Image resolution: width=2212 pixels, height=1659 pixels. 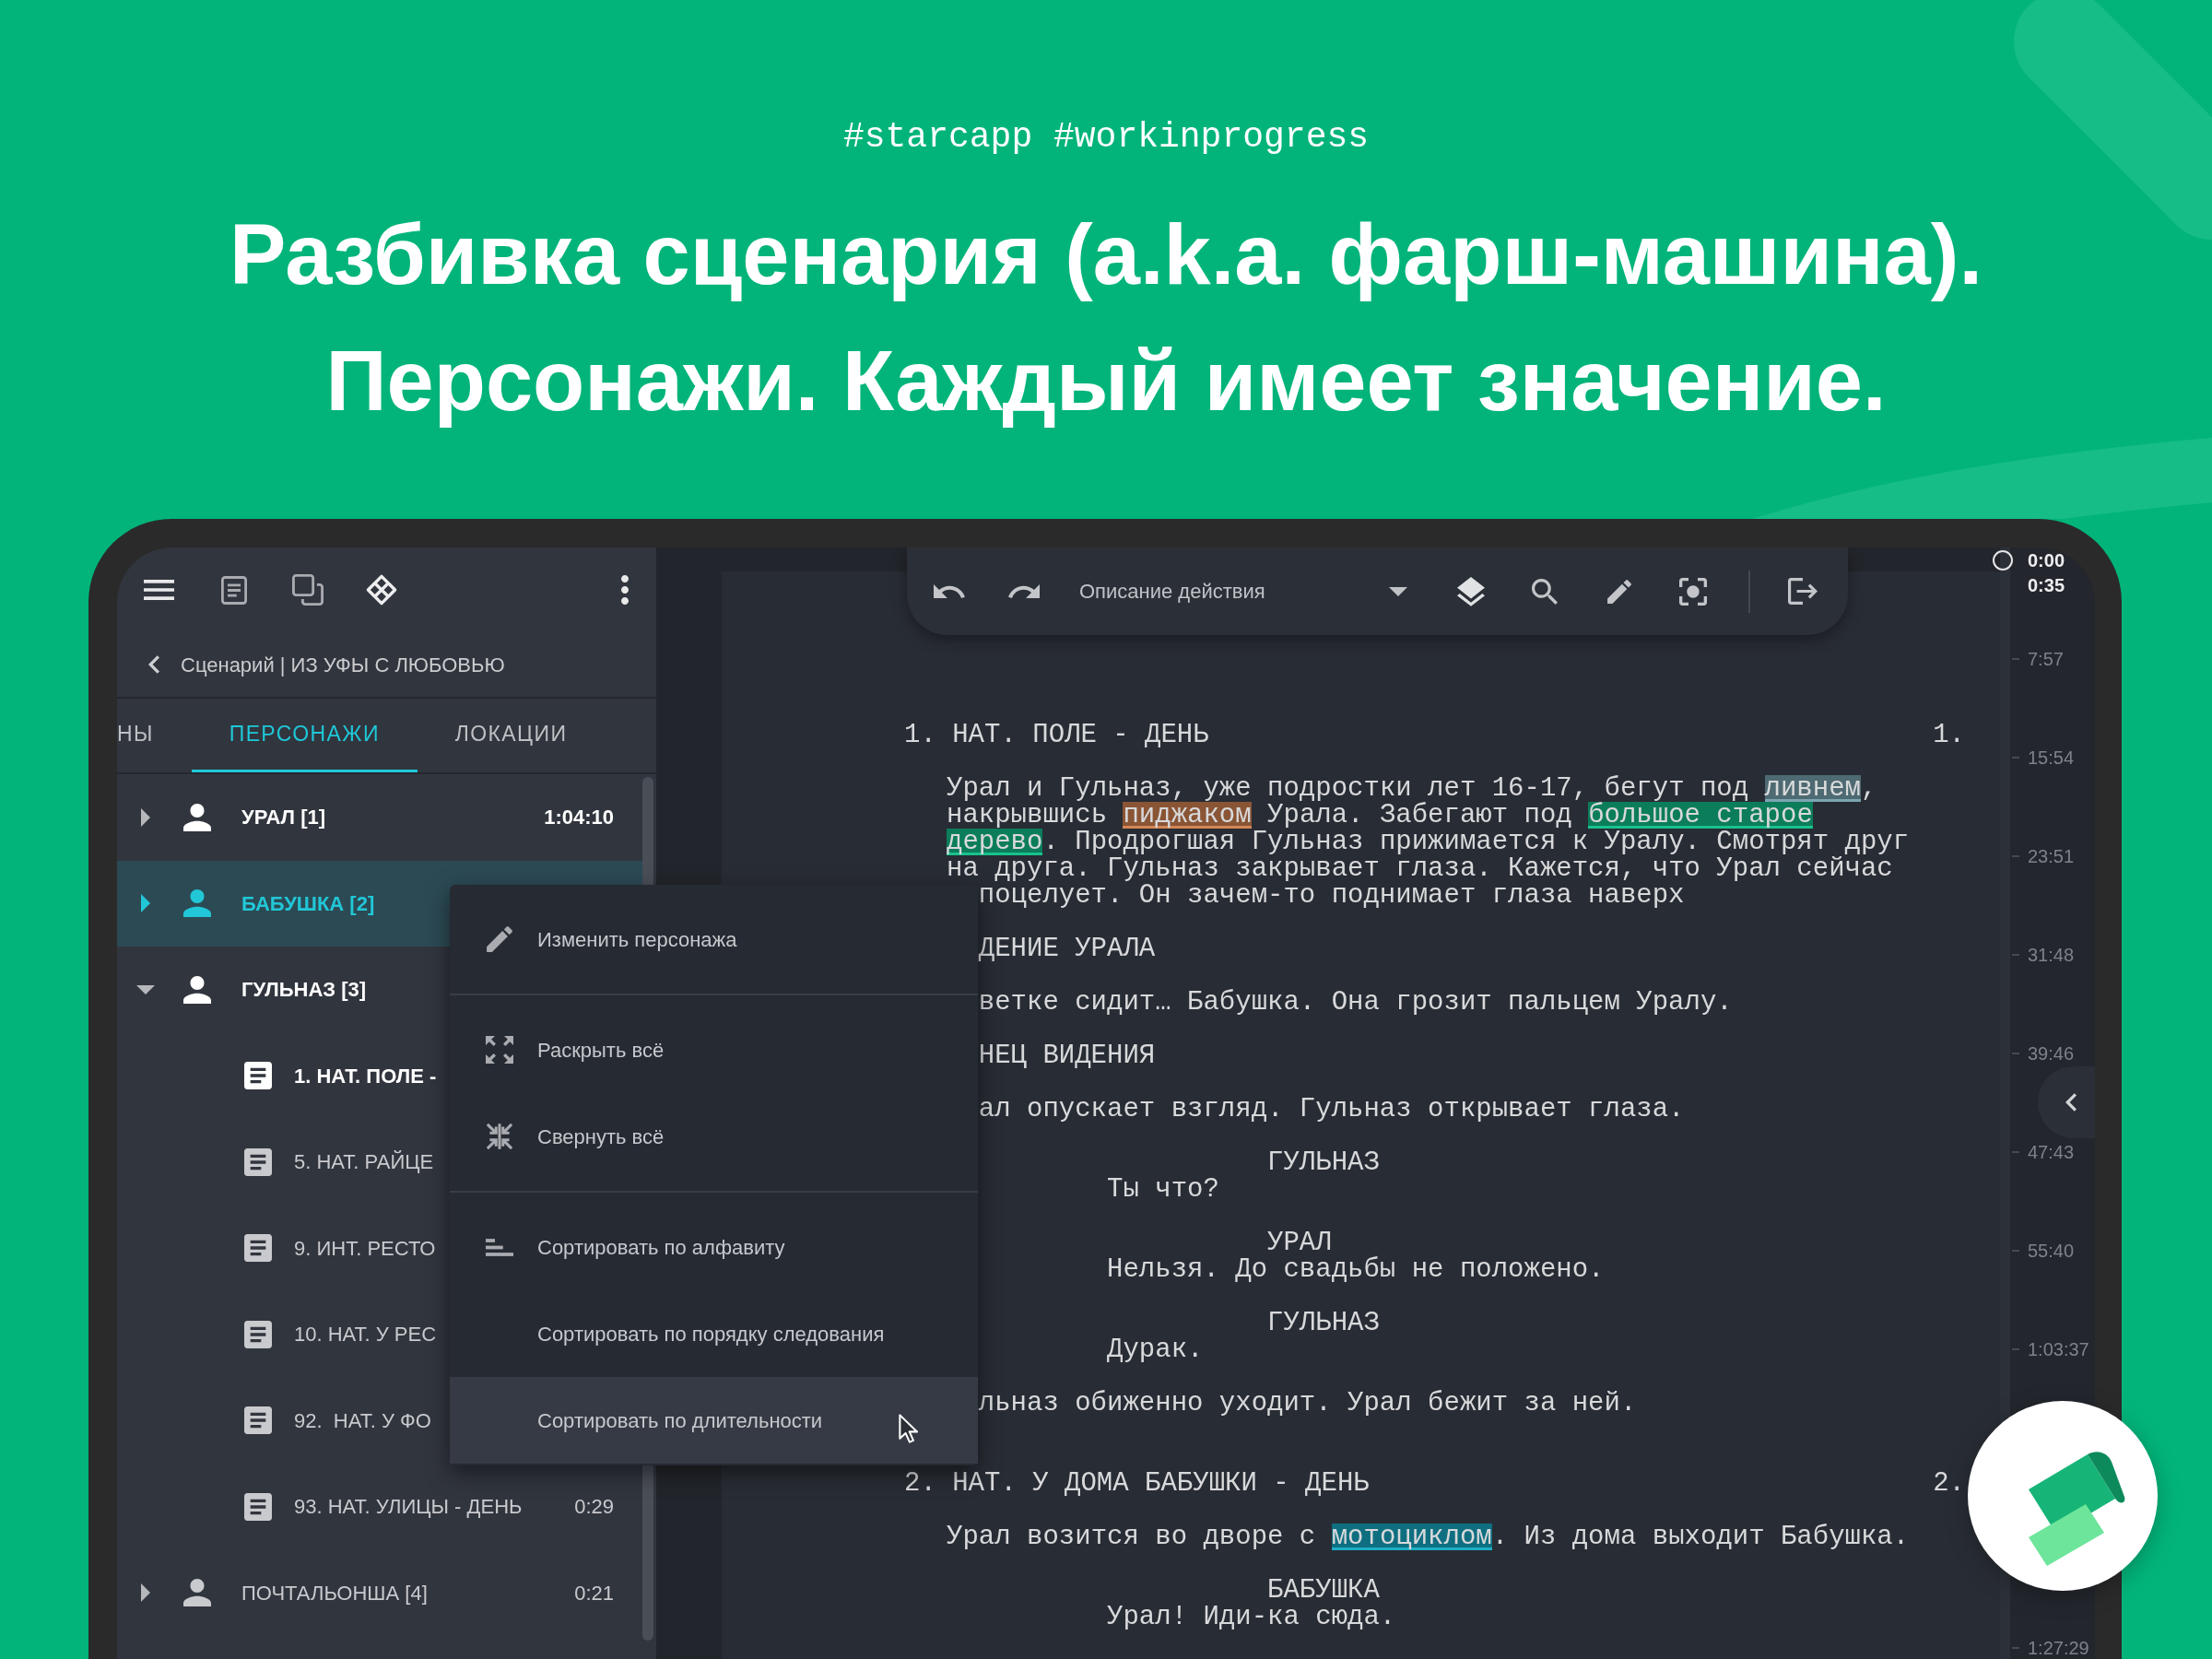 What do you see at coordinates (714, 1136) in the screenshot?
I see `menu-item: Свернуть всё` at bounding box center [714, 1136].